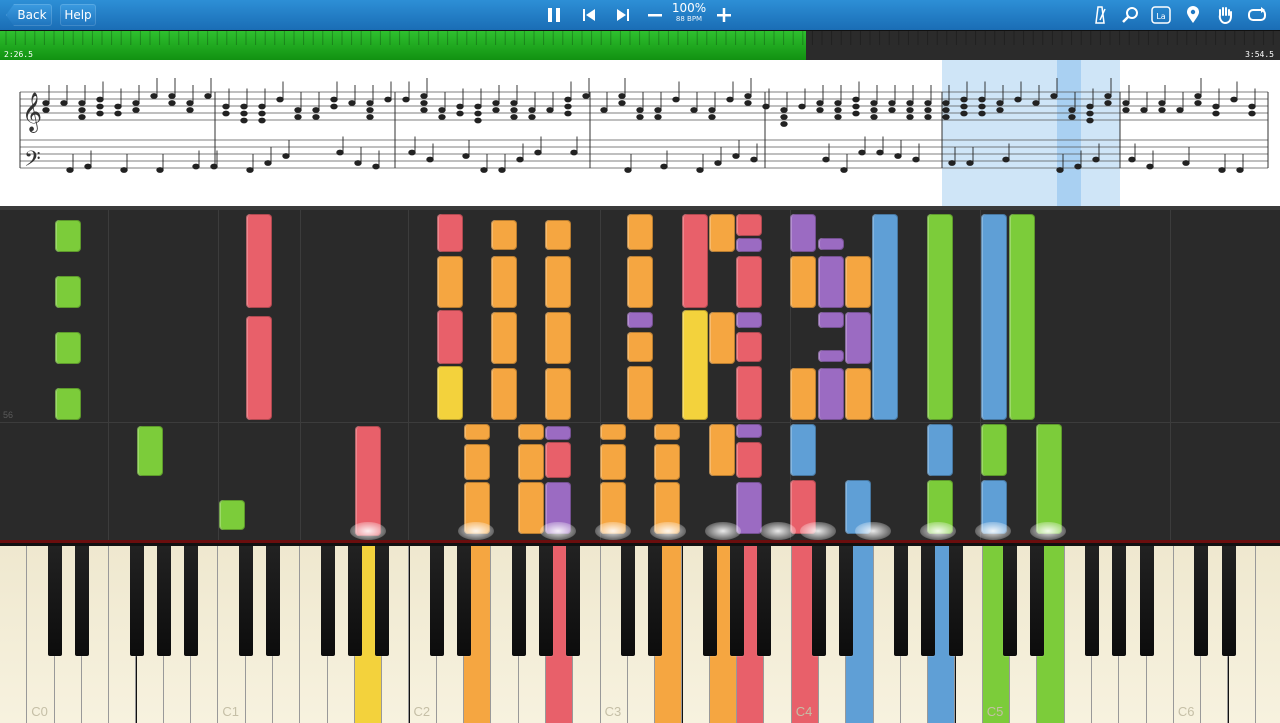 The image size is (1280, 723). I want to click on plus-icon, so click(724, 15).